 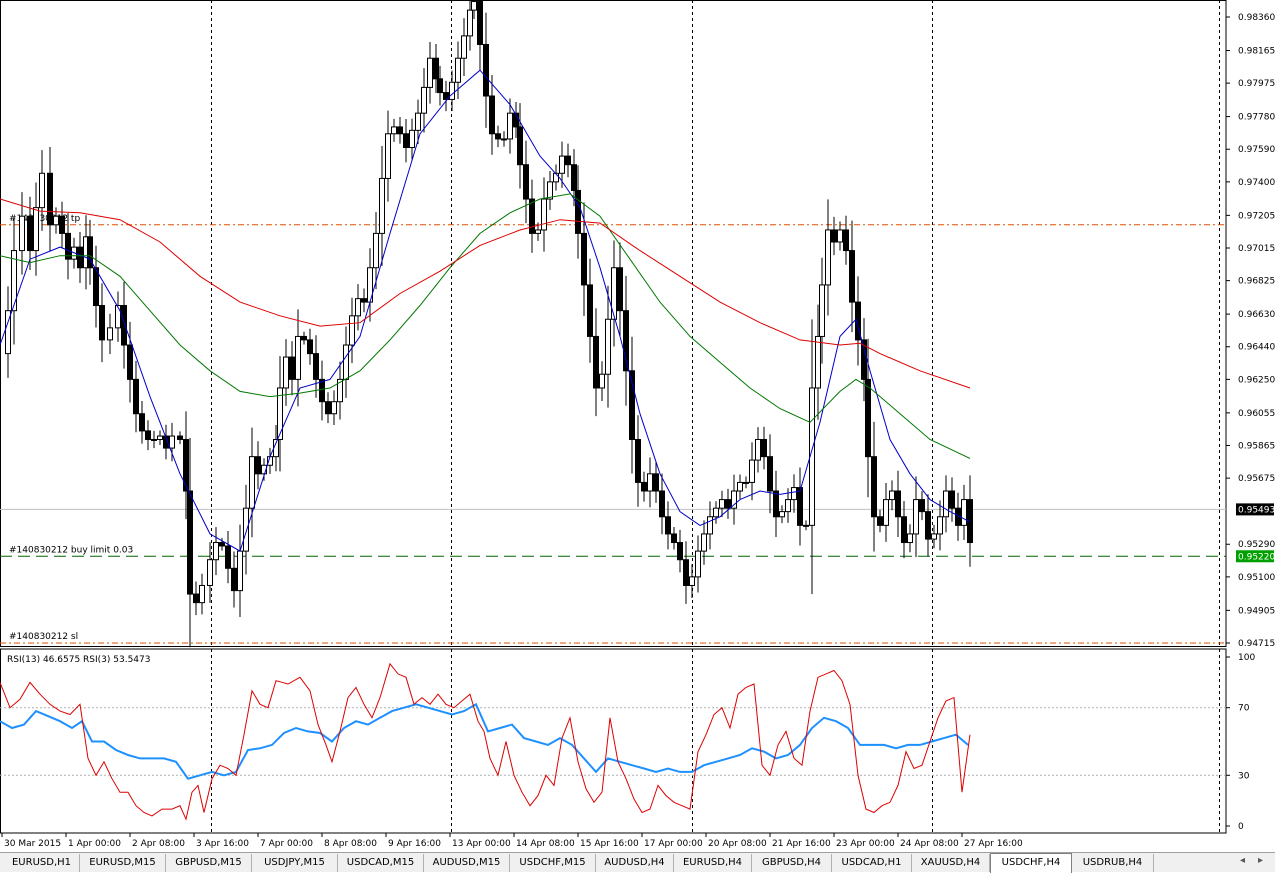 I want to click on chart-tab: GBPUSD,M15, so click(x=209, y=863).